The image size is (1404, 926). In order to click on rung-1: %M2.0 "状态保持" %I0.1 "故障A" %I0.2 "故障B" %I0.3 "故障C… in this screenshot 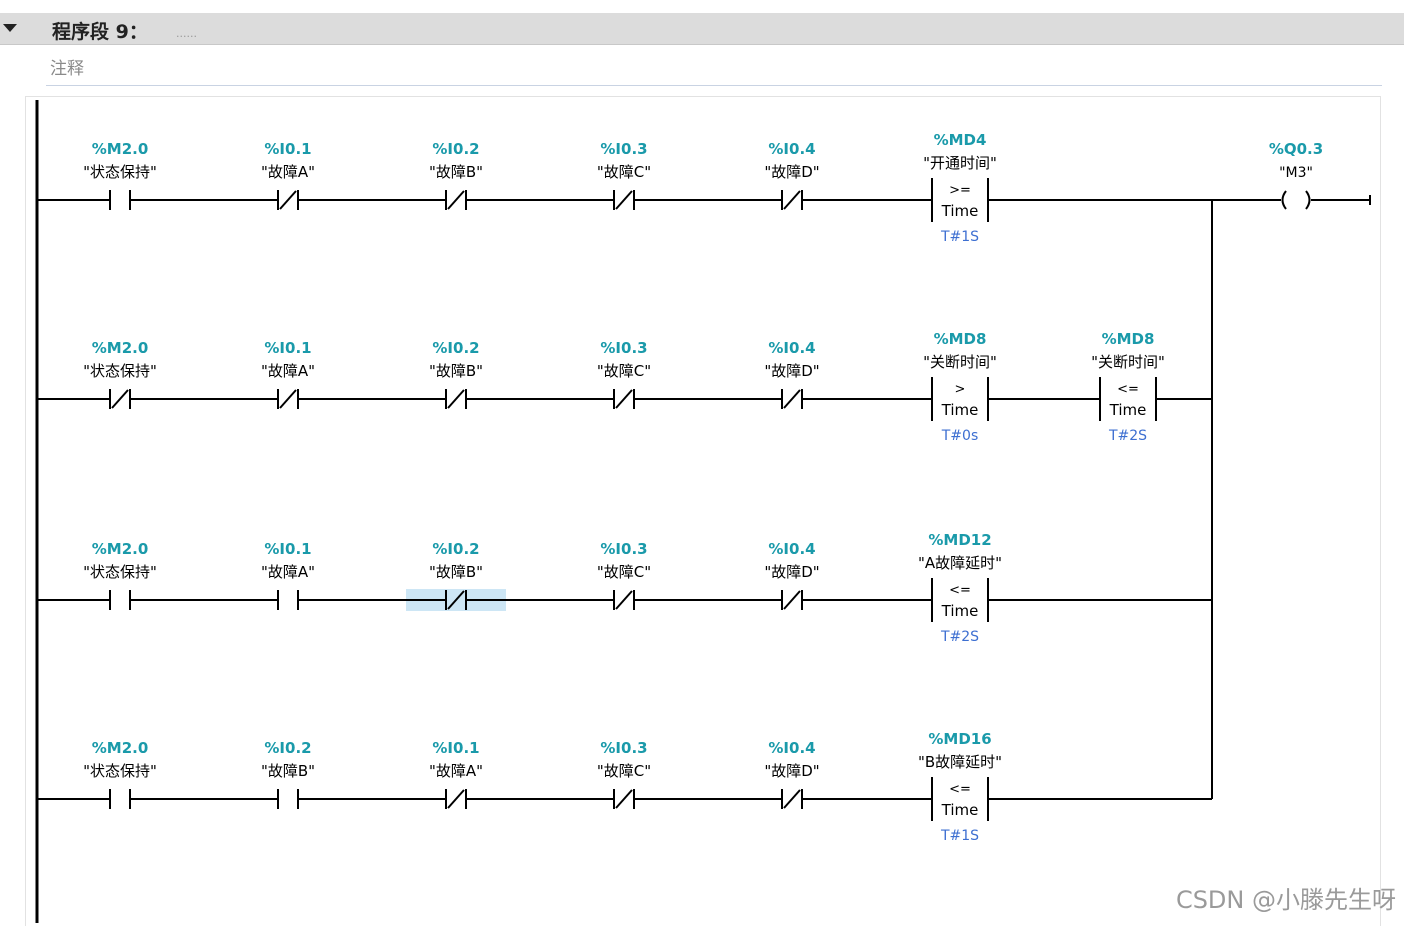, I will do `click(704, 188)`.